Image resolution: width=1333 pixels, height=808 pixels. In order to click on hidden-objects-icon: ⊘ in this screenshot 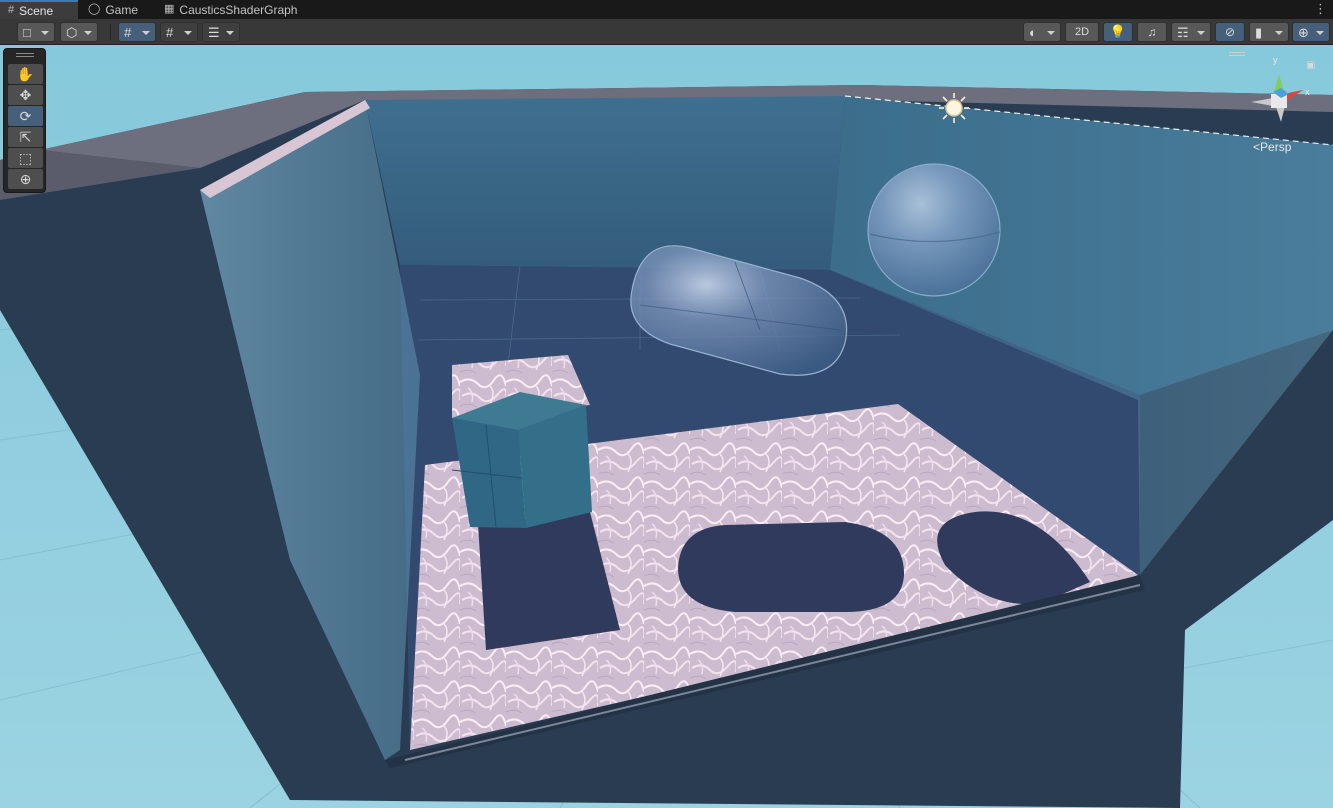, I will do `click(1230, 32)`.